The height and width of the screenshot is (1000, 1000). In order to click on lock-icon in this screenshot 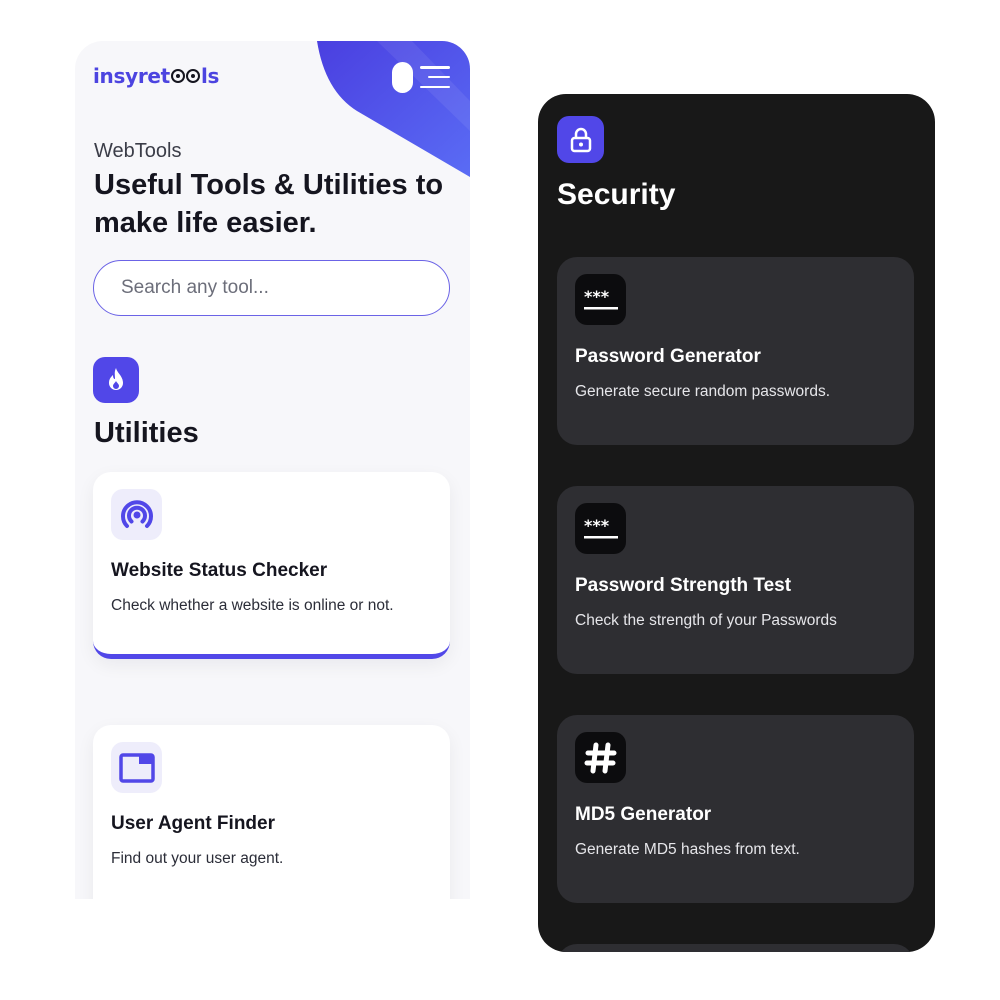, I will do `click(580, 139)`.